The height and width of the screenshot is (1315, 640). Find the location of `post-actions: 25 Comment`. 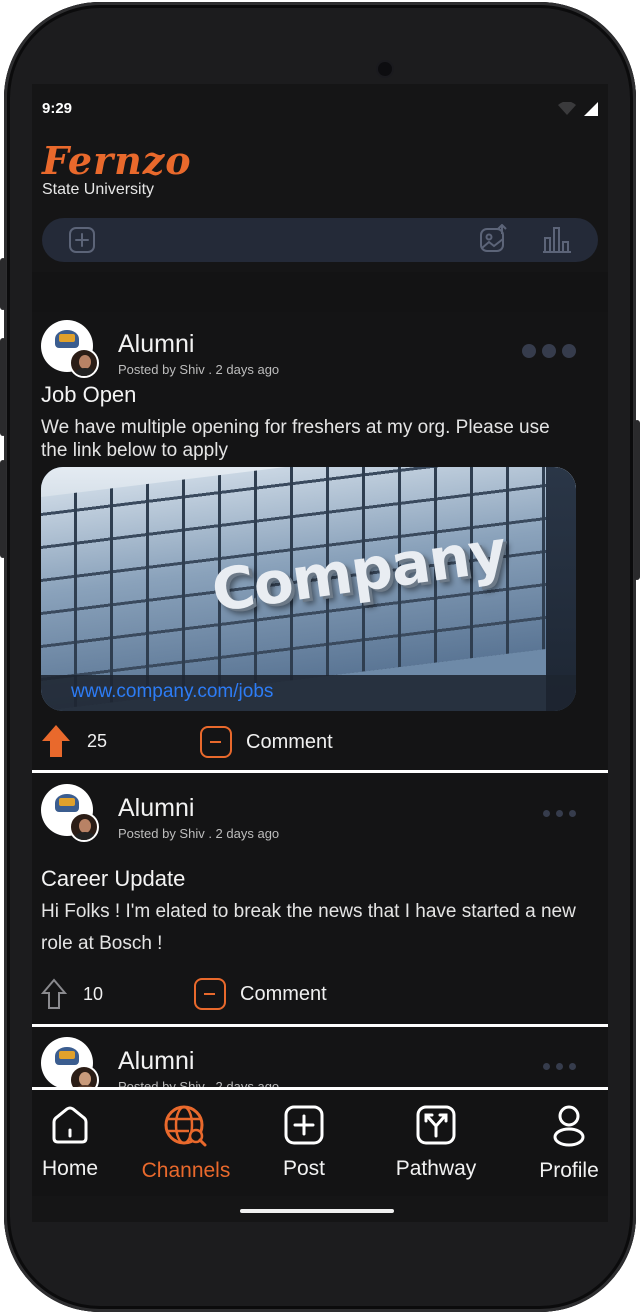

post-actions: 25 Comment is located at coordinates (320, 742).